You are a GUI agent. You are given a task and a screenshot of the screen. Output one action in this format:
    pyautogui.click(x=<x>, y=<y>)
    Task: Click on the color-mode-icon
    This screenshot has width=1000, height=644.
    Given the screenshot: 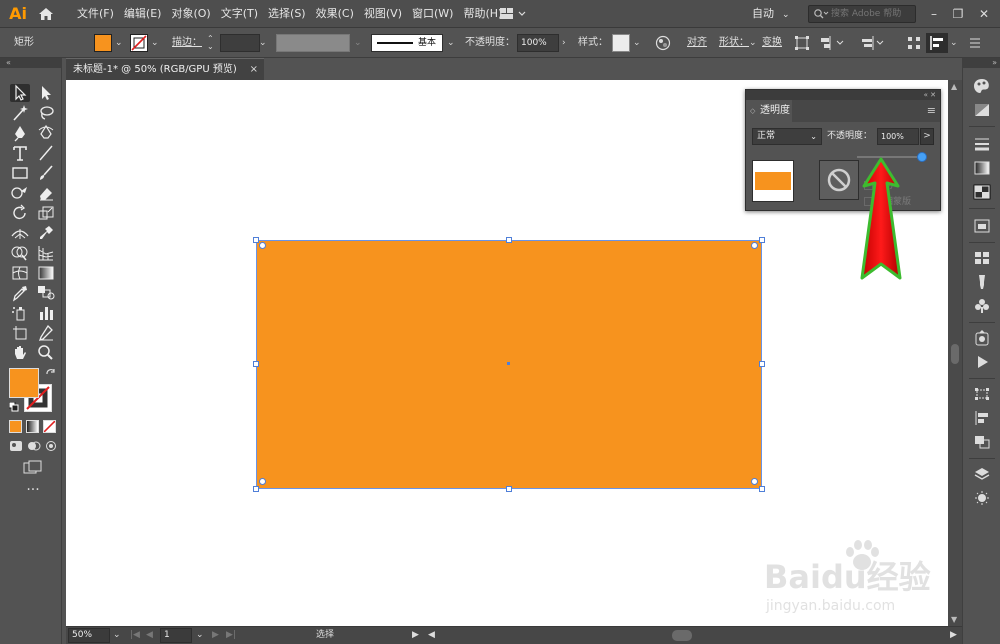 What is the action you would take?
    pyautogui.click(x=15, y=426)
    